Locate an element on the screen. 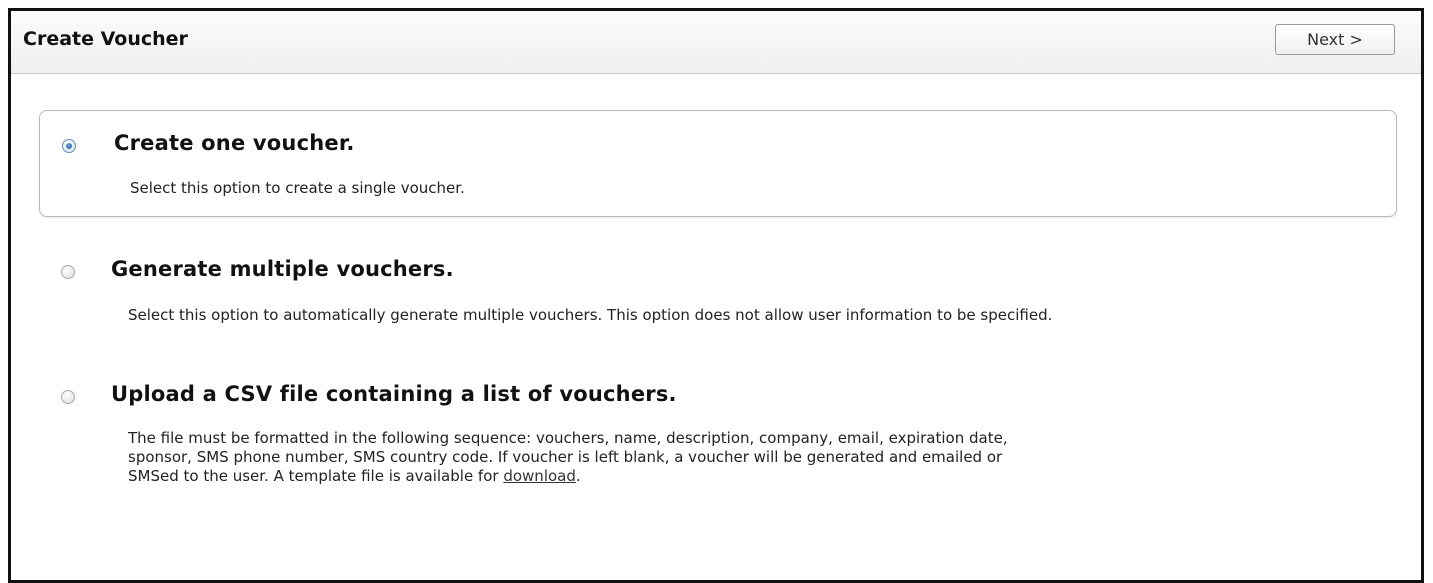  radio-create-one is located at coordinates (69, 146).